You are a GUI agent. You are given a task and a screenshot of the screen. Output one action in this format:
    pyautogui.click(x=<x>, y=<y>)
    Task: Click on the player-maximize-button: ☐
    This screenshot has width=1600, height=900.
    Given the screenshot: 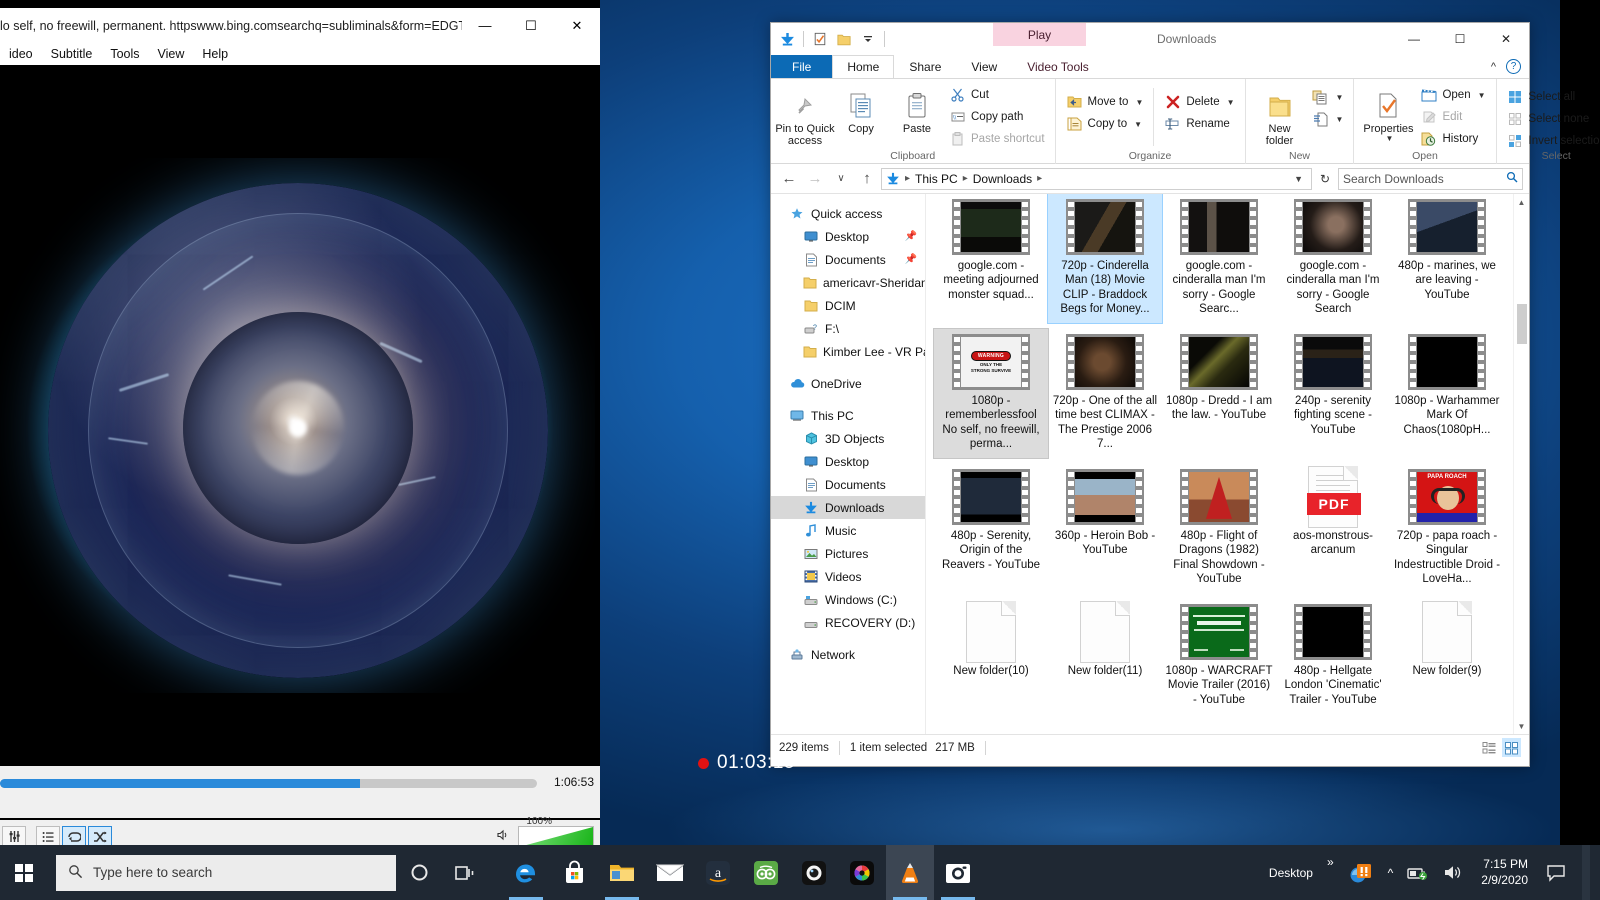 What is the action you would take?
    pyautogui.click(x=531, y=25)
    